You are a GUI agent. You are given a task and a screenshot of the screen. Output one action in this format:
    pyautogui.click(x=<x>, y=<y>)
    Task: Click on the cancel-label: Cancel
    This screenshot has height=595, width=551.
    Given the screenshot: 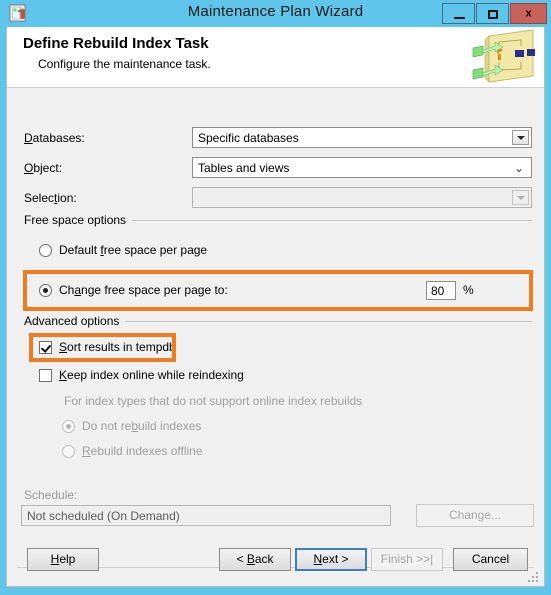 What is the action you would take?
    pyautogui.click(x=490, y=559)
    